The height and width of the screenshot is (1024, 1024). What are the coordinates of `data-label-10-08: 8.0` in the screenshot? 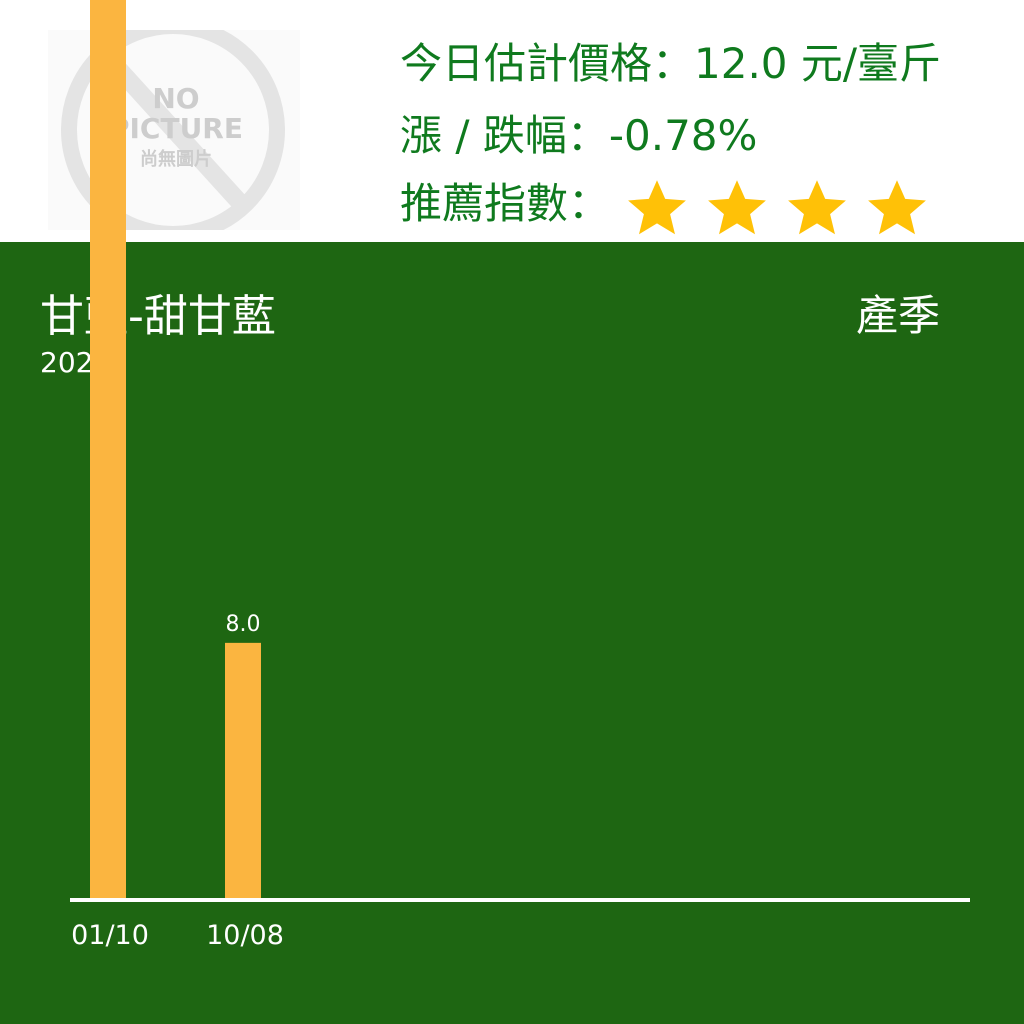 It's located at (243, 624).